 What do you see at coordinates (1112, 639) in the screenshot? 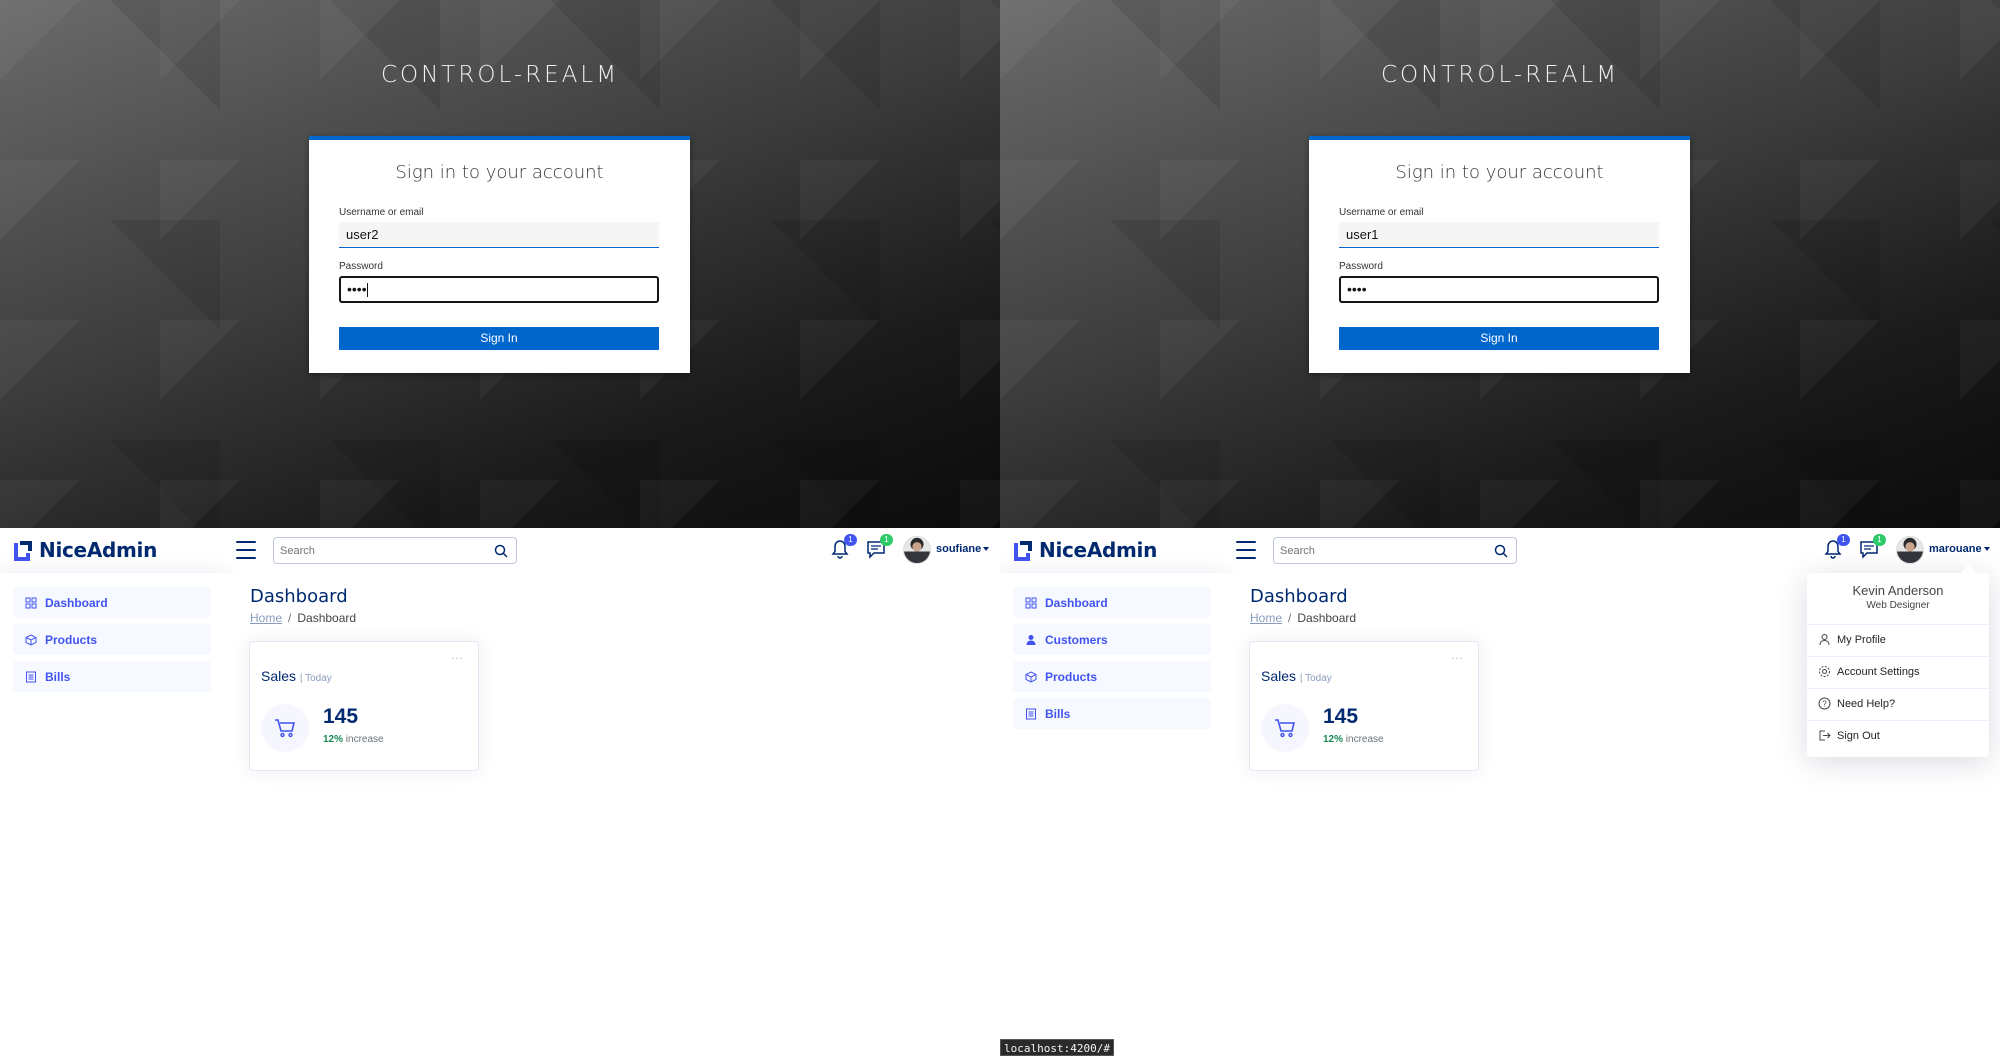
I see `sidebar-item-customers: Customers` at bounding box center [1112, 639].